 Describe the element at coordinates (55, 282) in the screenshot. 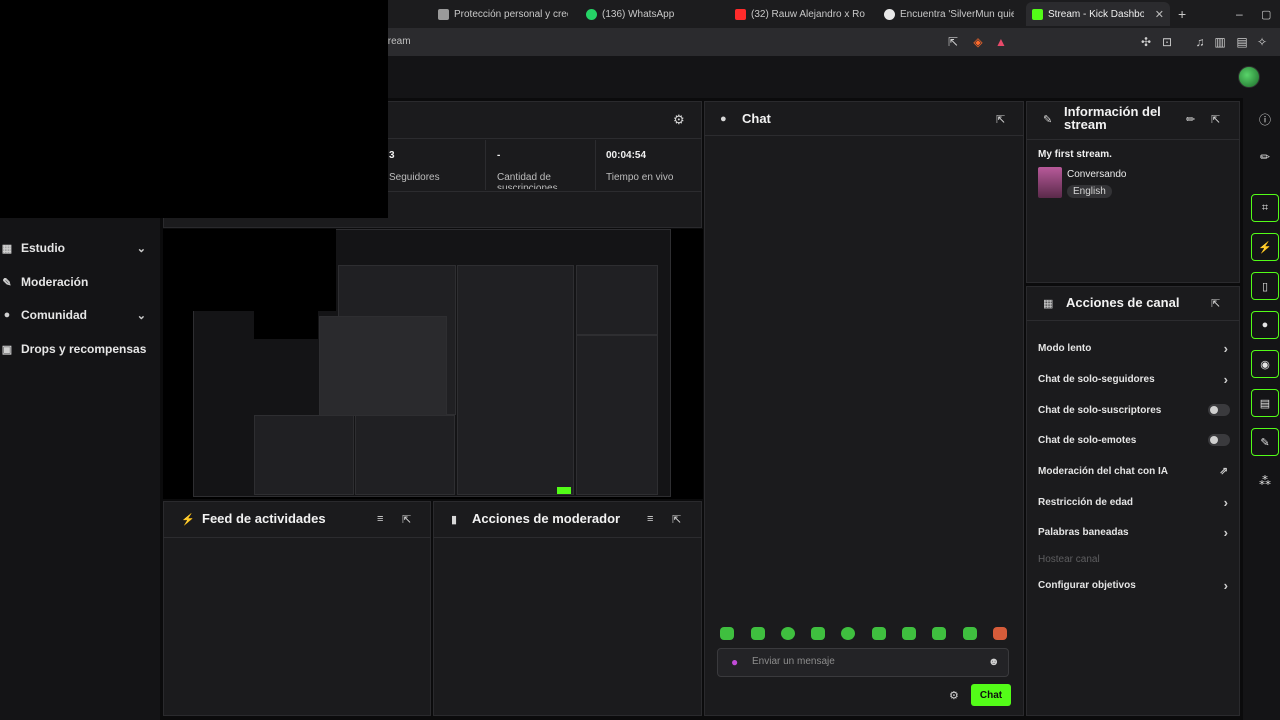

I see `sidebar-item-label: Moderación` at that location.